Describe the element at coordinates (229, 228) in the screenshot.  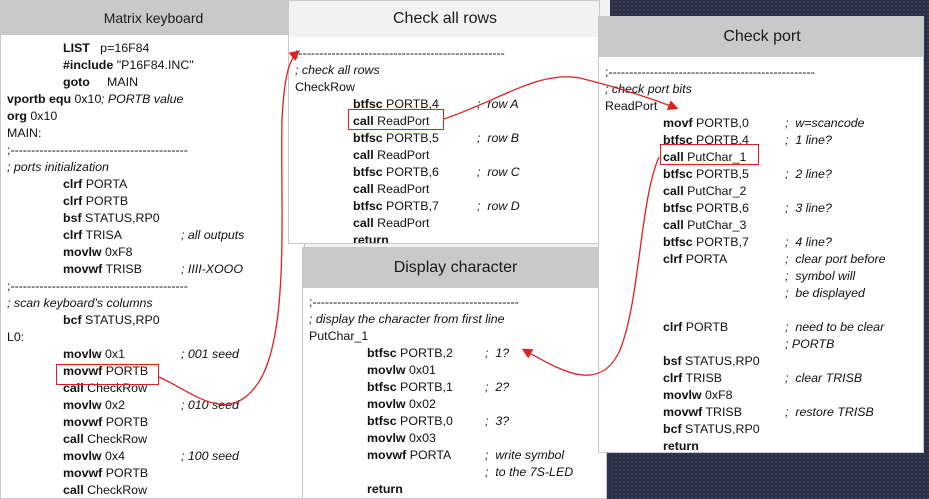
I see `arrow-to-checkrow` at that location.